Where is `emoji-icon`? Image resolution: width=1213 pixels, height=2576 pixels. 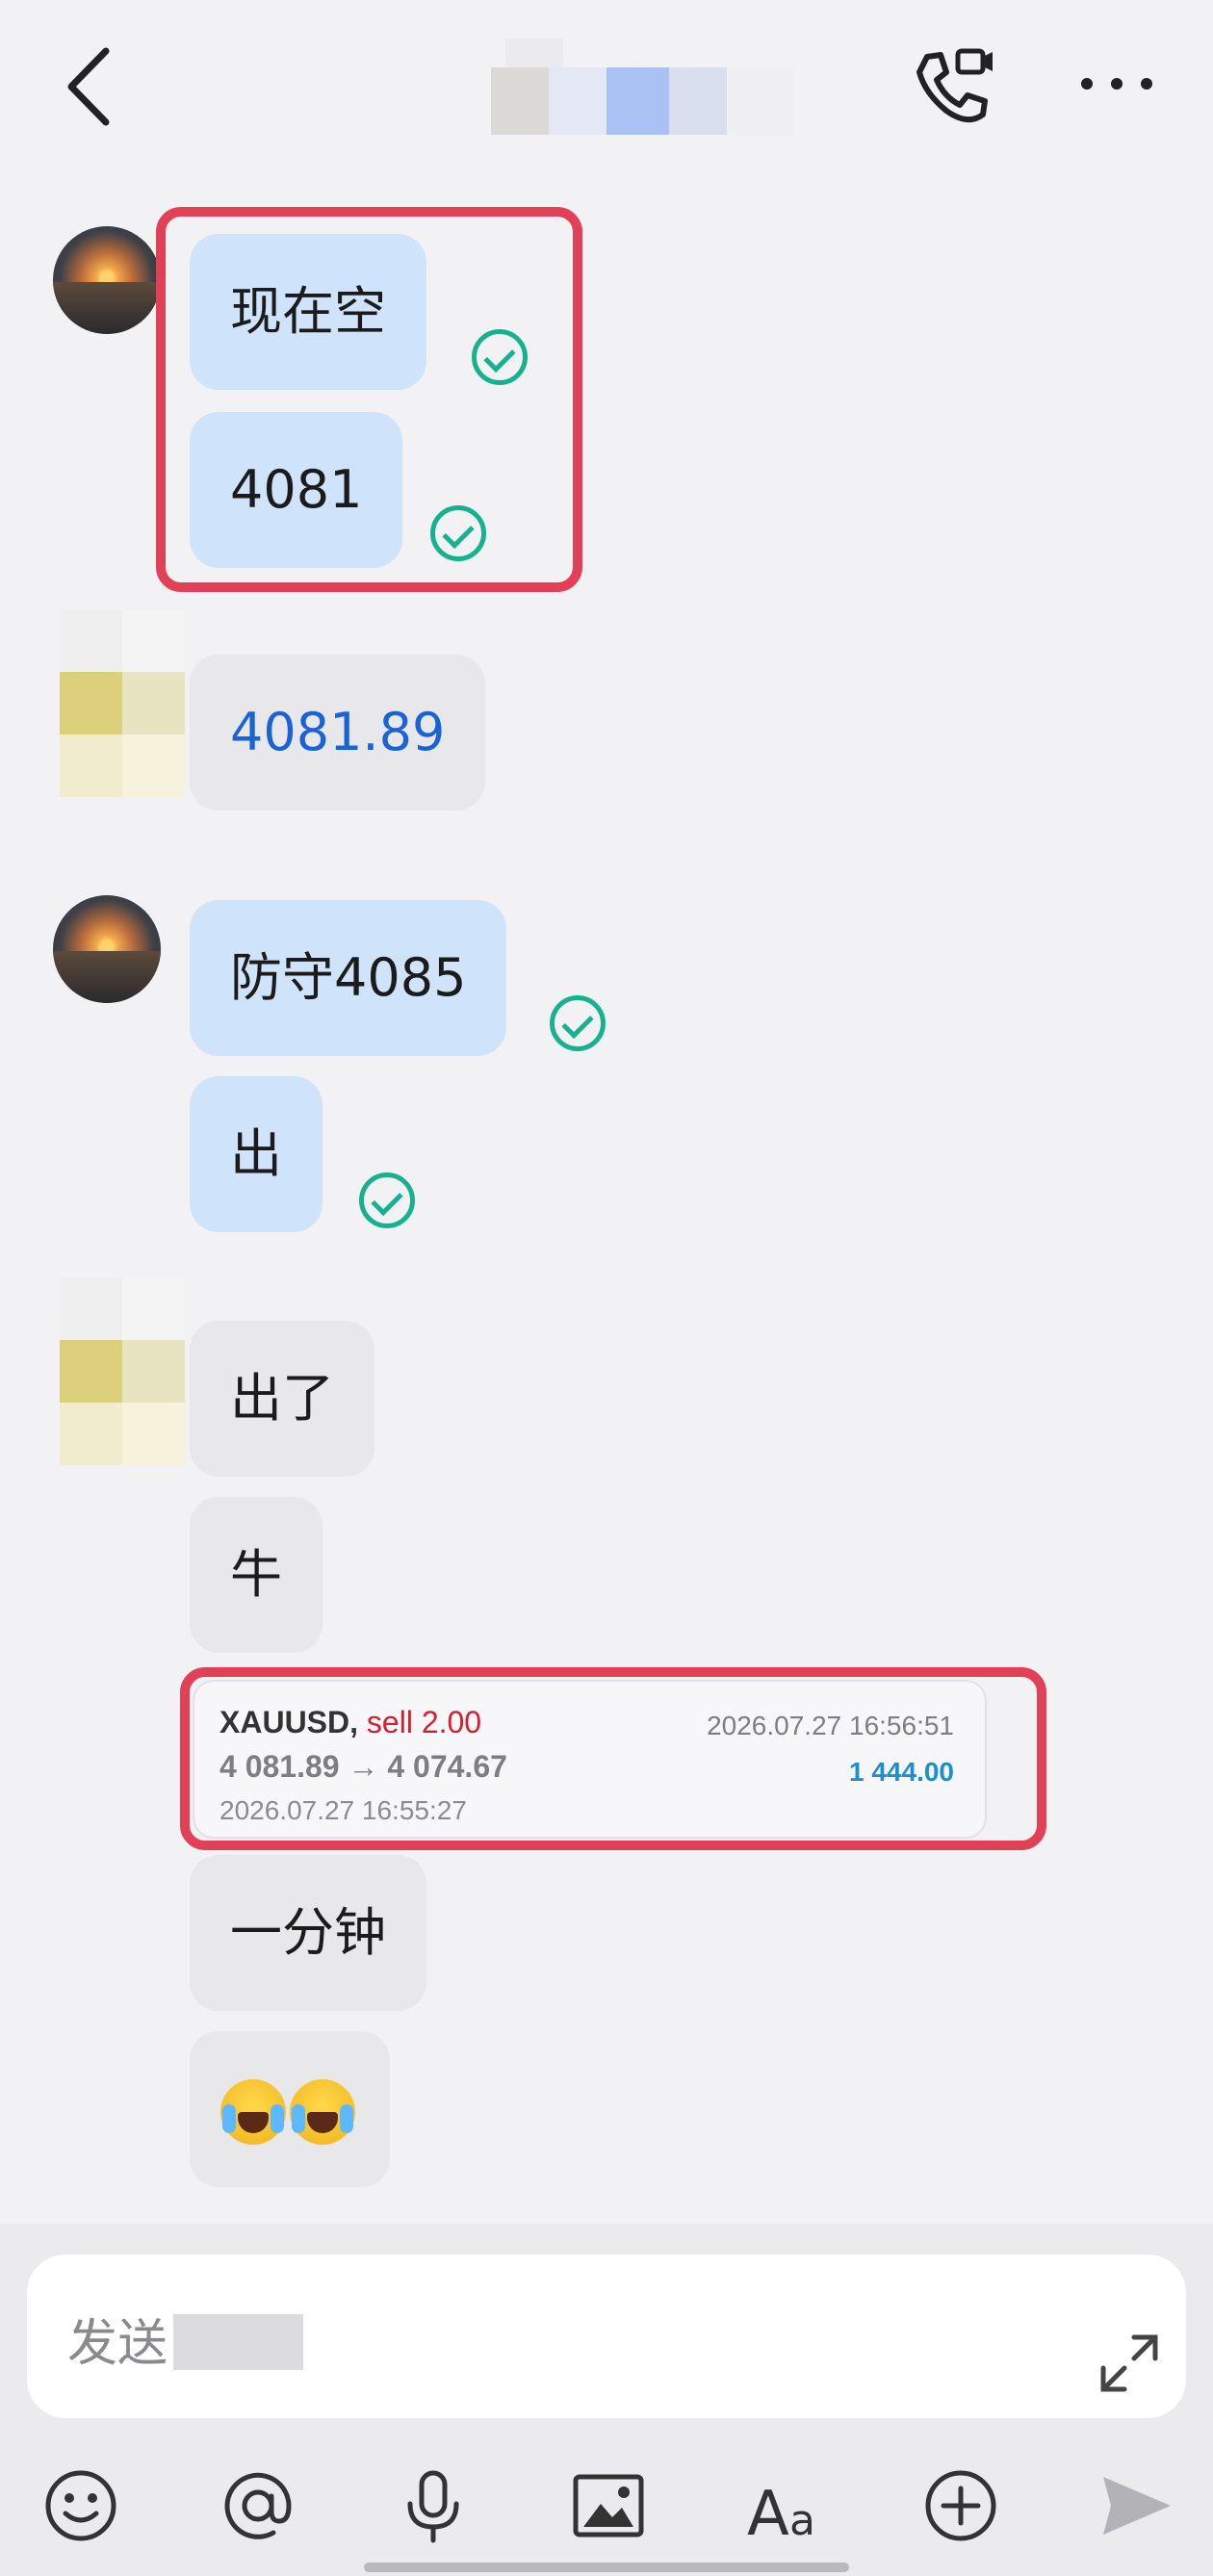 emoji-icon is located at coordinates (81, 2506).